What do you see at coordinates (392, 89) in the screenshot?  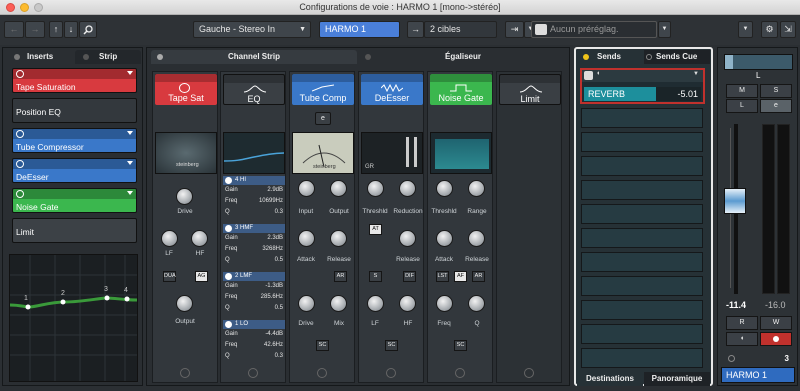 I see `module-header-deesser: DeEsser` at bounding box center [392, 89].